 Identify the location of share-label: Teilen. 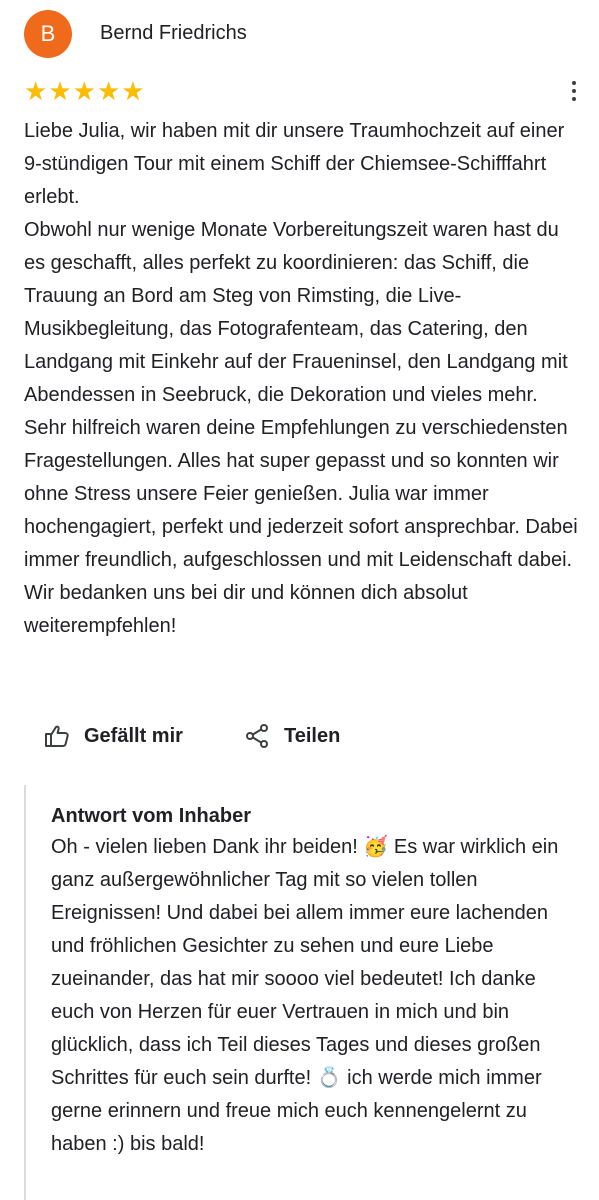
(312, 735).